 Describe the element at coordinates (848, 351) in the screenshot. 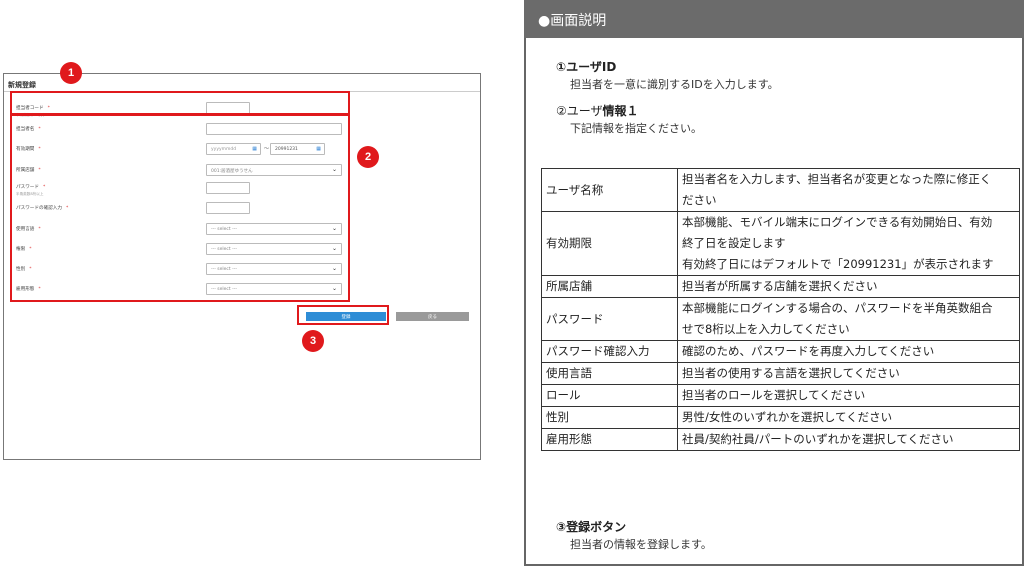

I see `table-value: 確認のため、パスワードを再度入力してください` at that location.